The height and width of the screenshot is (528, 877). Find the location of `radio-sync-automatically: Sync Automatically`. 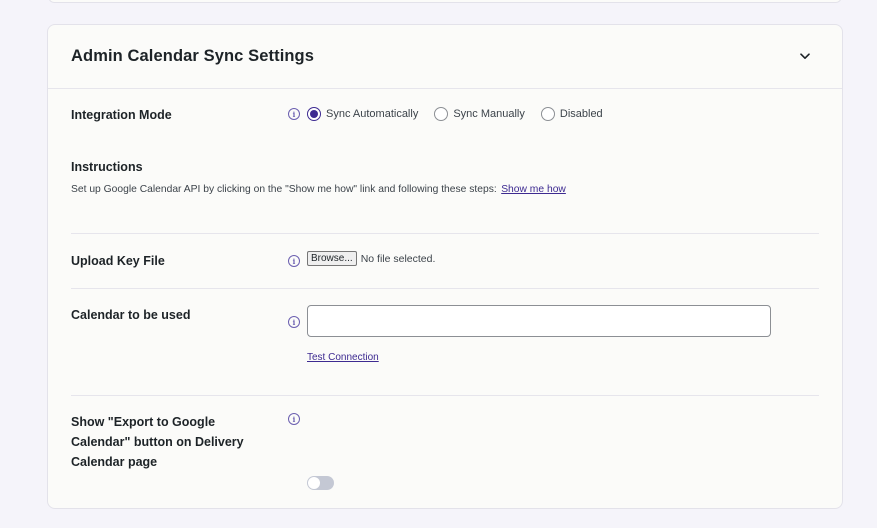

radio-sync-automatically: Sync Automatically is located at coordinates (362, 114).